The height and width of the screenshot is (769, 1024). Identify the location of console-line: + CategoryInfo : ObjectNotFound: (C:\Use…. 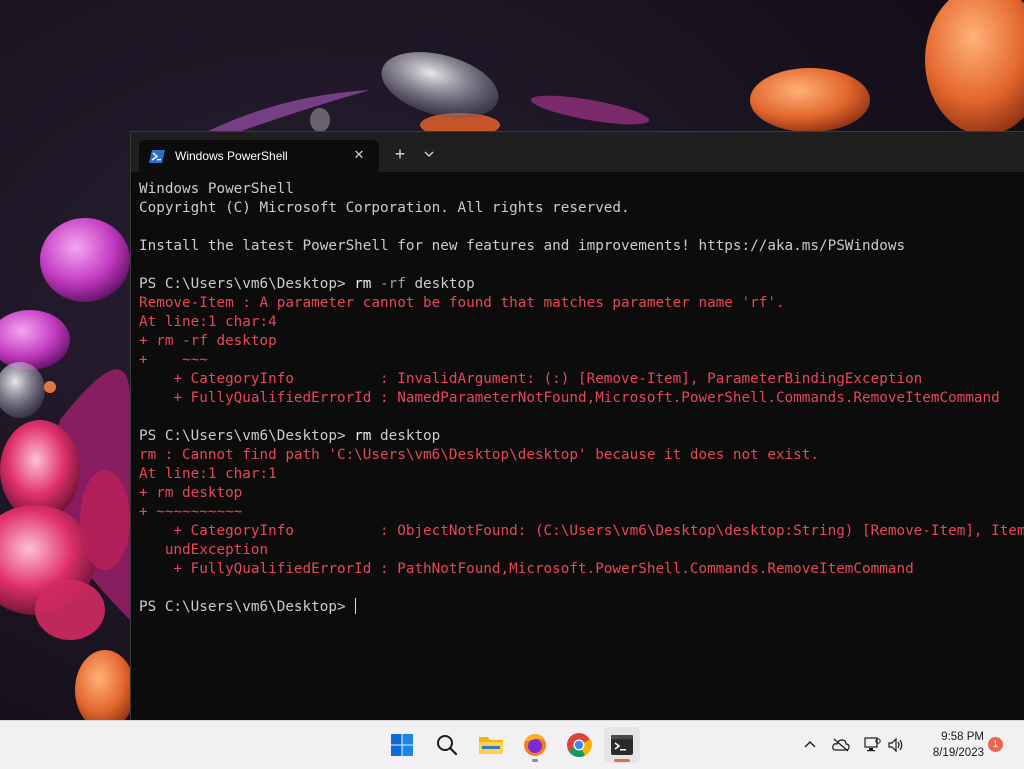
(581, 531).